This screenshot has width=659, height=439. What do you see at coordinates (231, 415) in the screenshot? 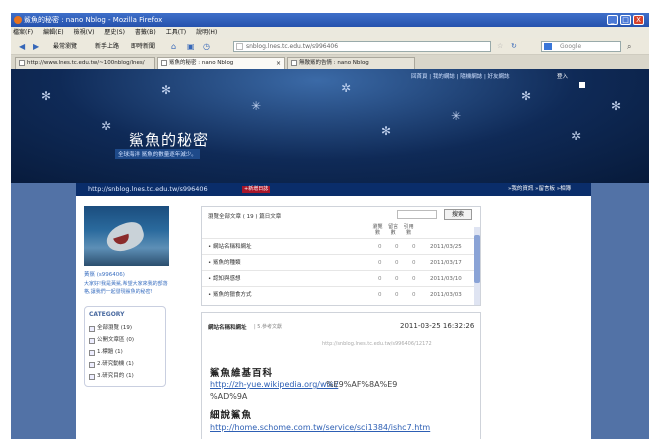
I see `article-heading: 細說鯊魚` at bounding box center [231, 415].